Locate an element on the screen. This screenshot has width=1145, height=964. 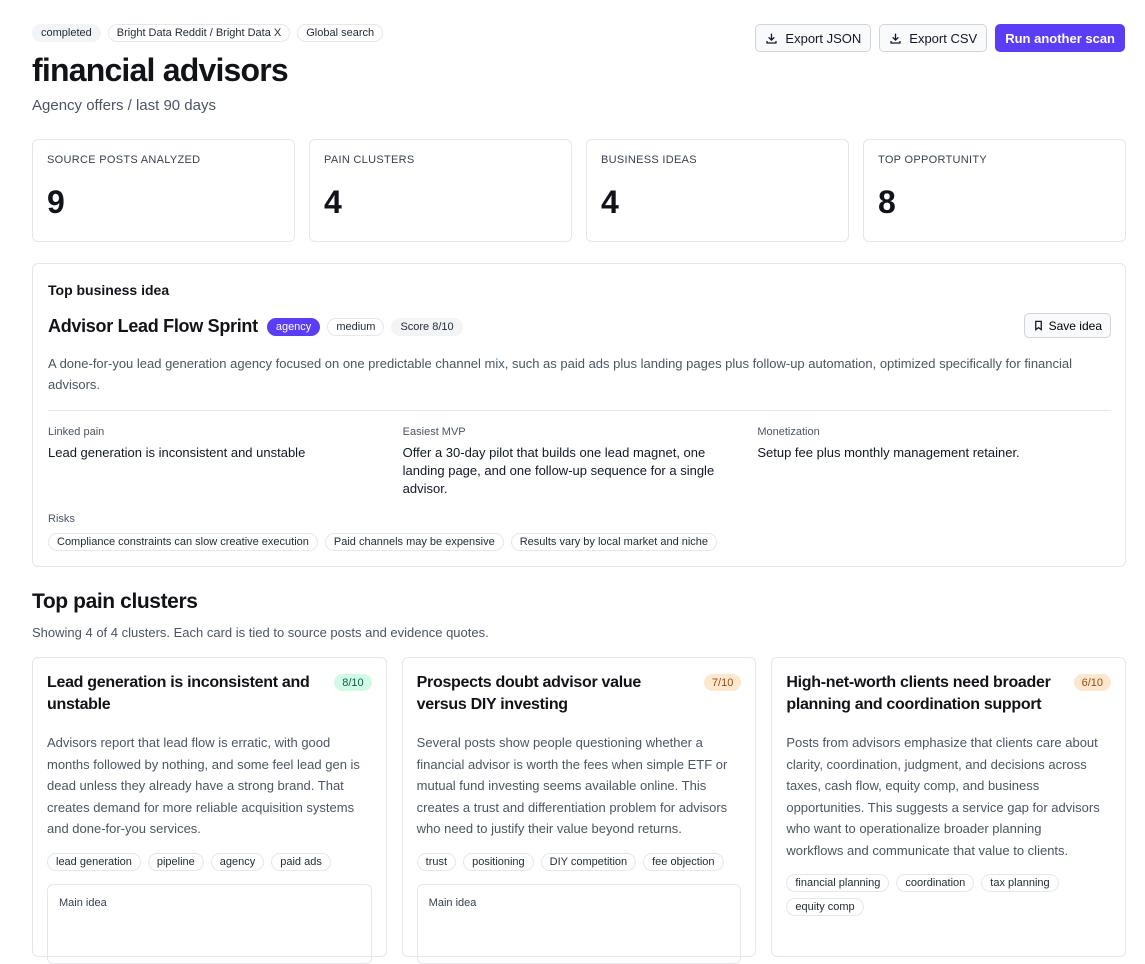
tag-chip: pipeline is located at coordinates (175, 861).